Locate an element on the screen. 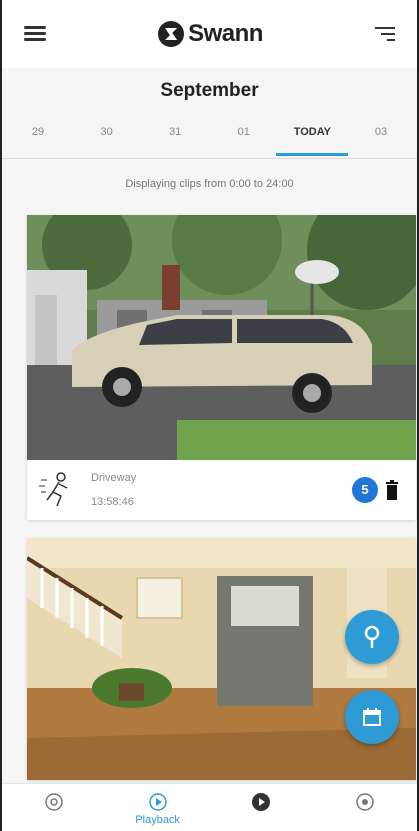  swann-logo-icon is located at coordinates (171, 34).